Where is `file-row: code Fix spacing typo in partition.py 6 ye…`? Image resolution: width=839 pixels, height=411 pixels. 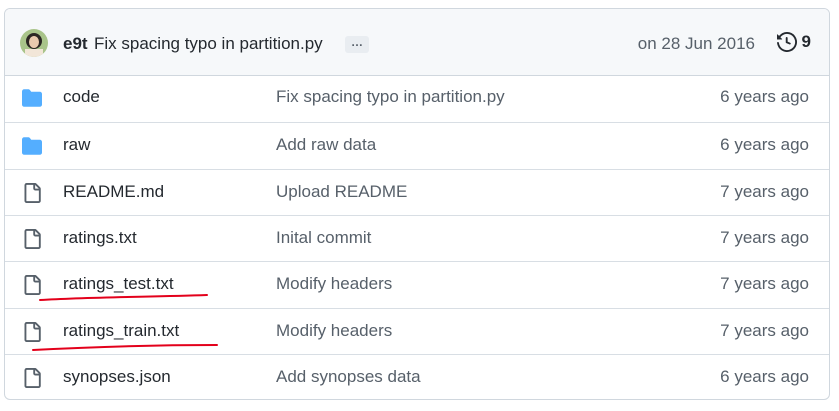 file-row: code Fix spacing typo in partition.py 6 ye… is located at coordinates (417, 98).